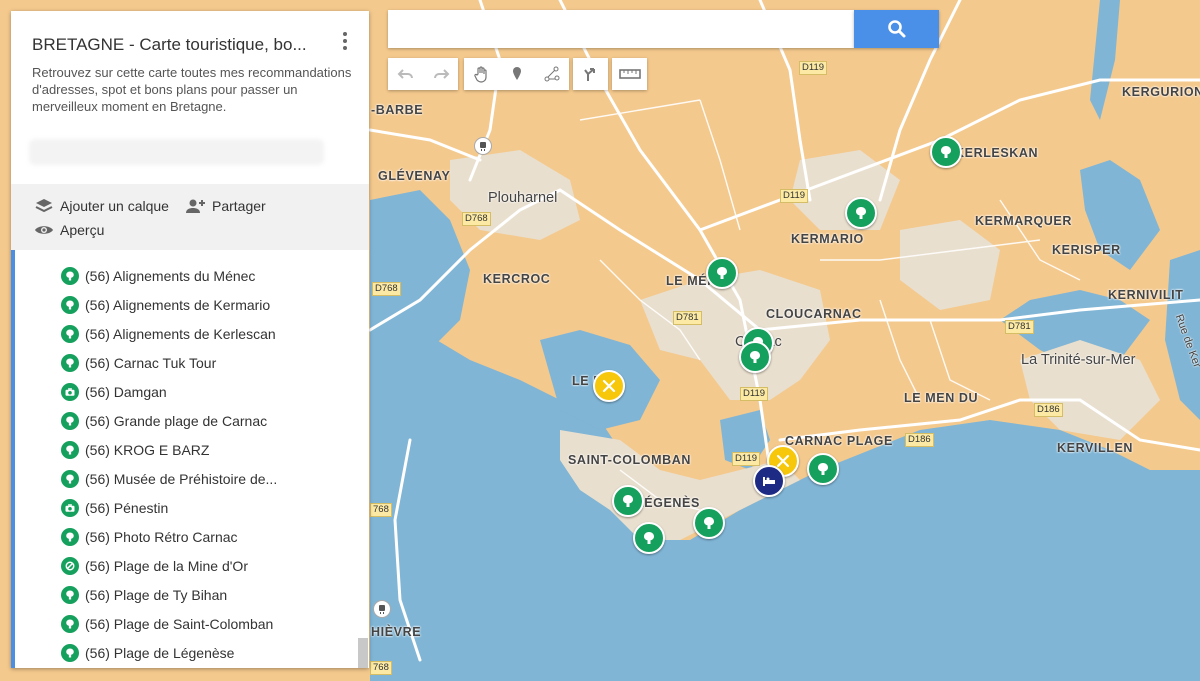  What do you see at coordinates (161, 537) in the screenshot?
I see `list-item-label: (56) Photo Rétro Carnac` at bounding box center [161, 537].